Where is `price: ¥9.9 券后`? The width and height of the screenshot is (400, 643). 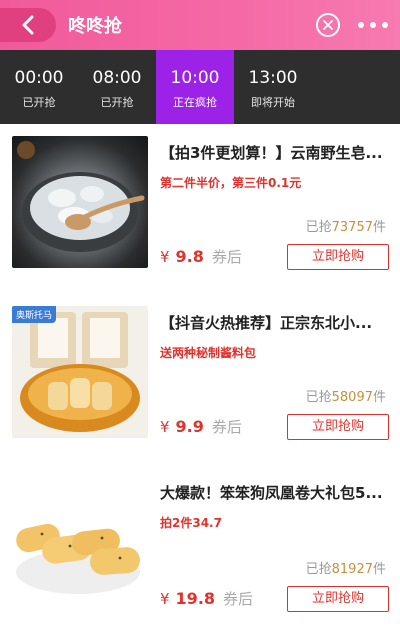 price: ¥9.9 券后 is located at coordinates (201, 426).